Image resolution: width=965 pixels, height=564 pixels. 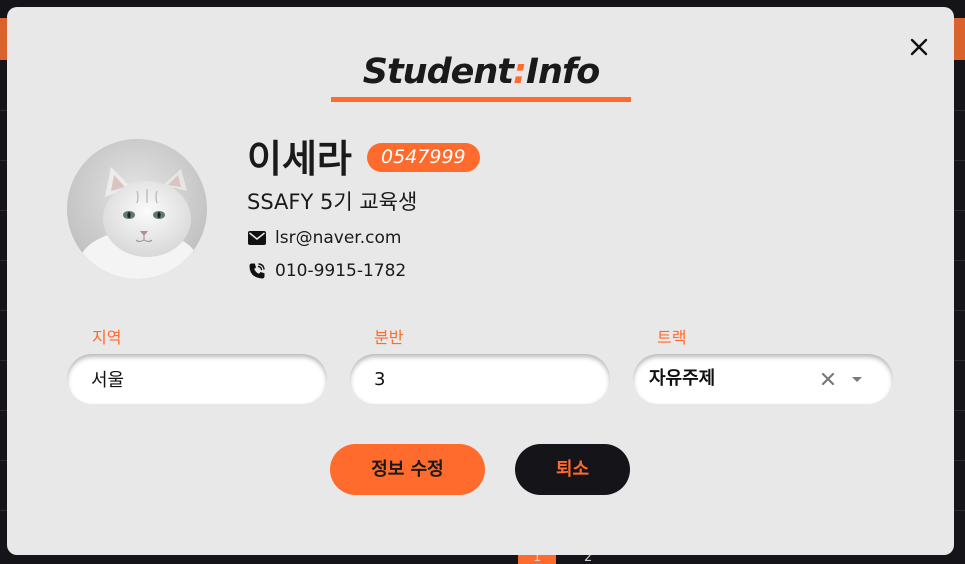 I want to click on email-row: lsr@naver.com, so click(x=324, y=238).